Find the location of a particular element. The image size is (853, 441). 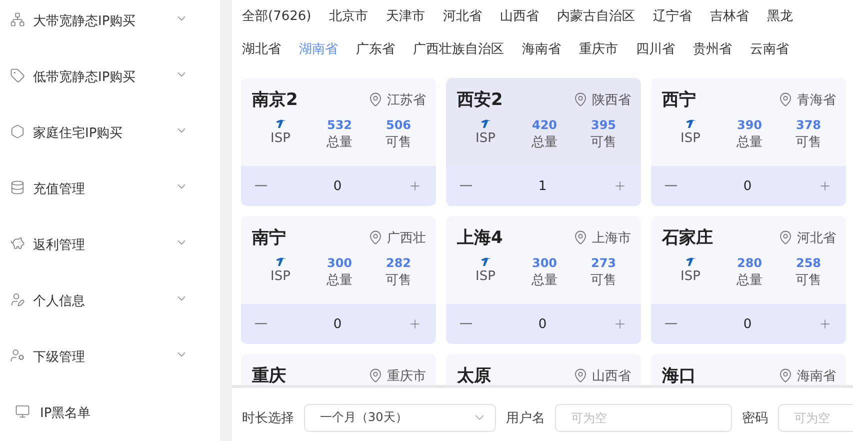

network-icon is located at coordinates (17, 19).